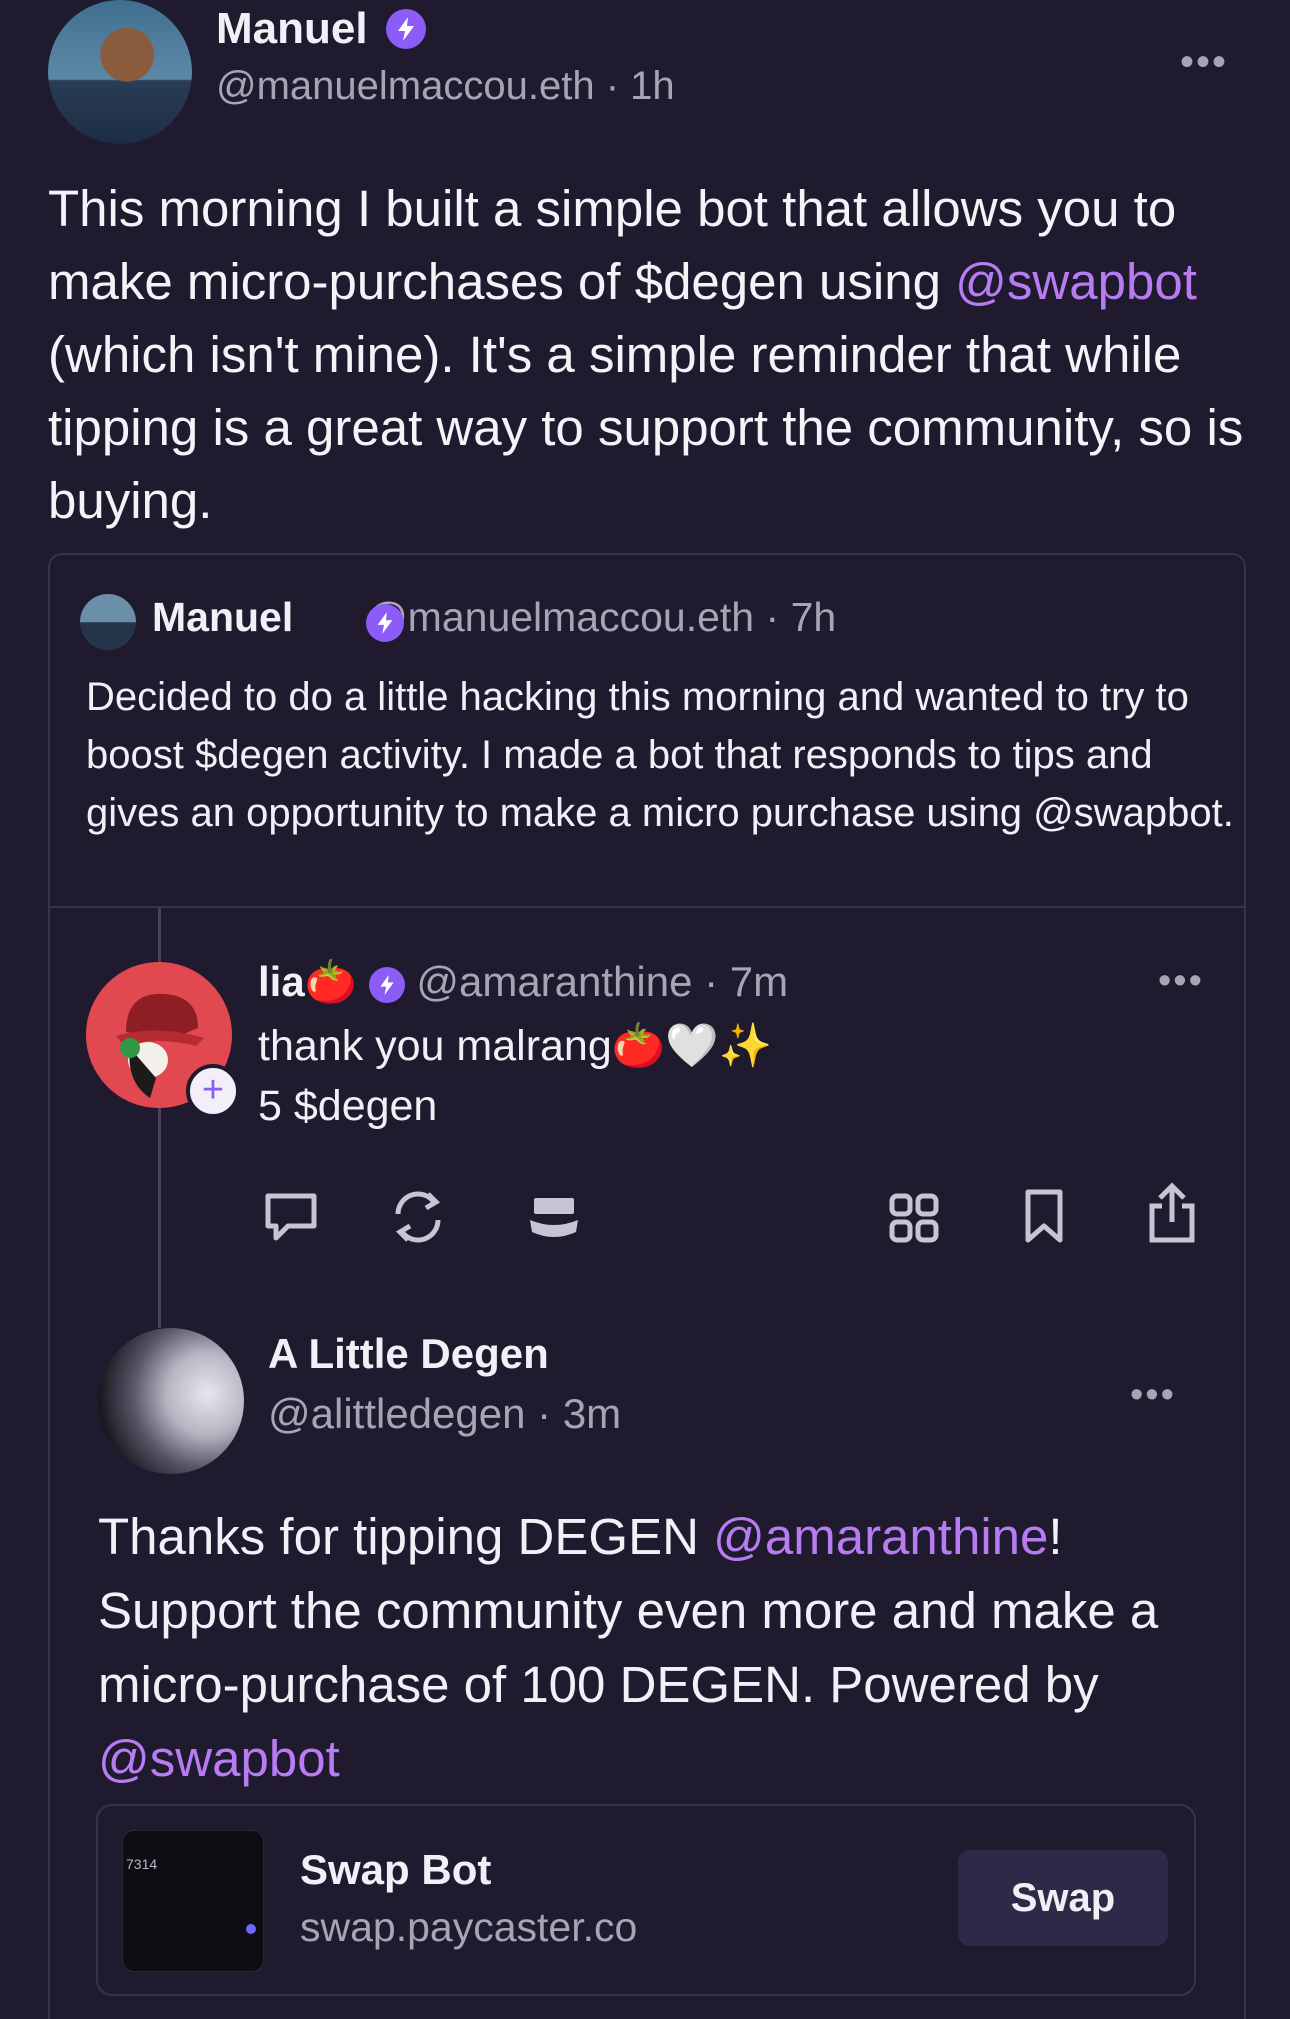 The height and width of the screenshot is (2019, 1290). What do you see at coordinates (193, 1901) in the screenshot?
I see `frame-thumbnail` at bounding box center [193, 1901].